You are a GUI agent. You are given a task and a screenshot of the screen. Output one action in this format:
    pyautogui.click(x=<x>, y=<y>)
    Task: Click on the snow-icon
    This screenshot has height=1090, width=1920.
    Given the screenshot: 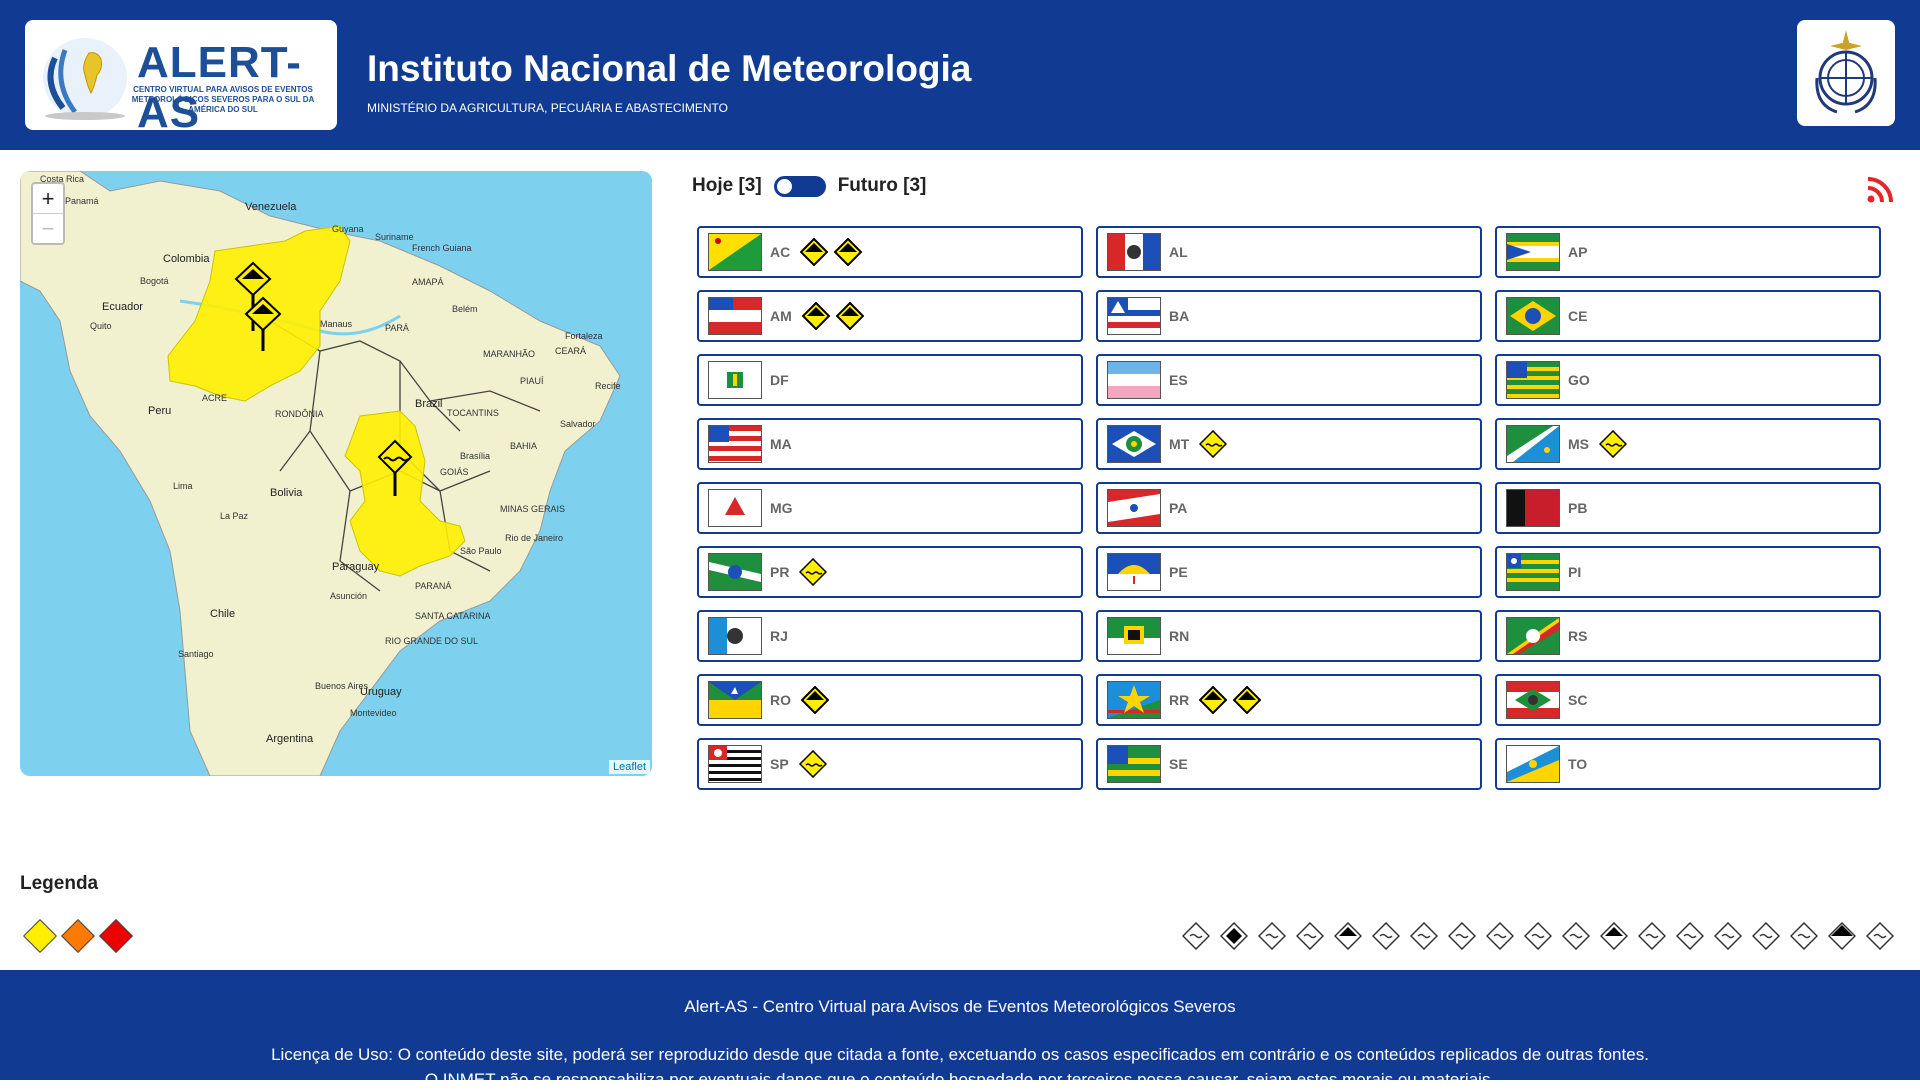 What is the action you would take?
    pyautogui.click(x=1386, y=936)
    